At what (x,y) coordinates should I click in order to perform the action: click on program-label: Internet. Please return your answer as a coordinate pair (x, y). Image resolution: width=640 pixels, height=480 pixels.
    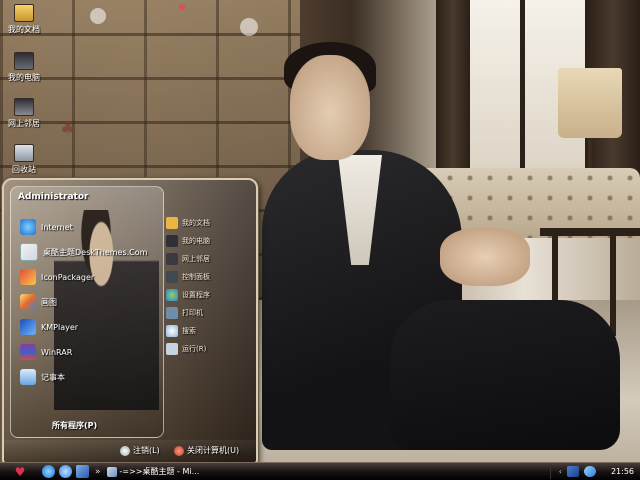
    Looking at the image, I should click on (57, 227).